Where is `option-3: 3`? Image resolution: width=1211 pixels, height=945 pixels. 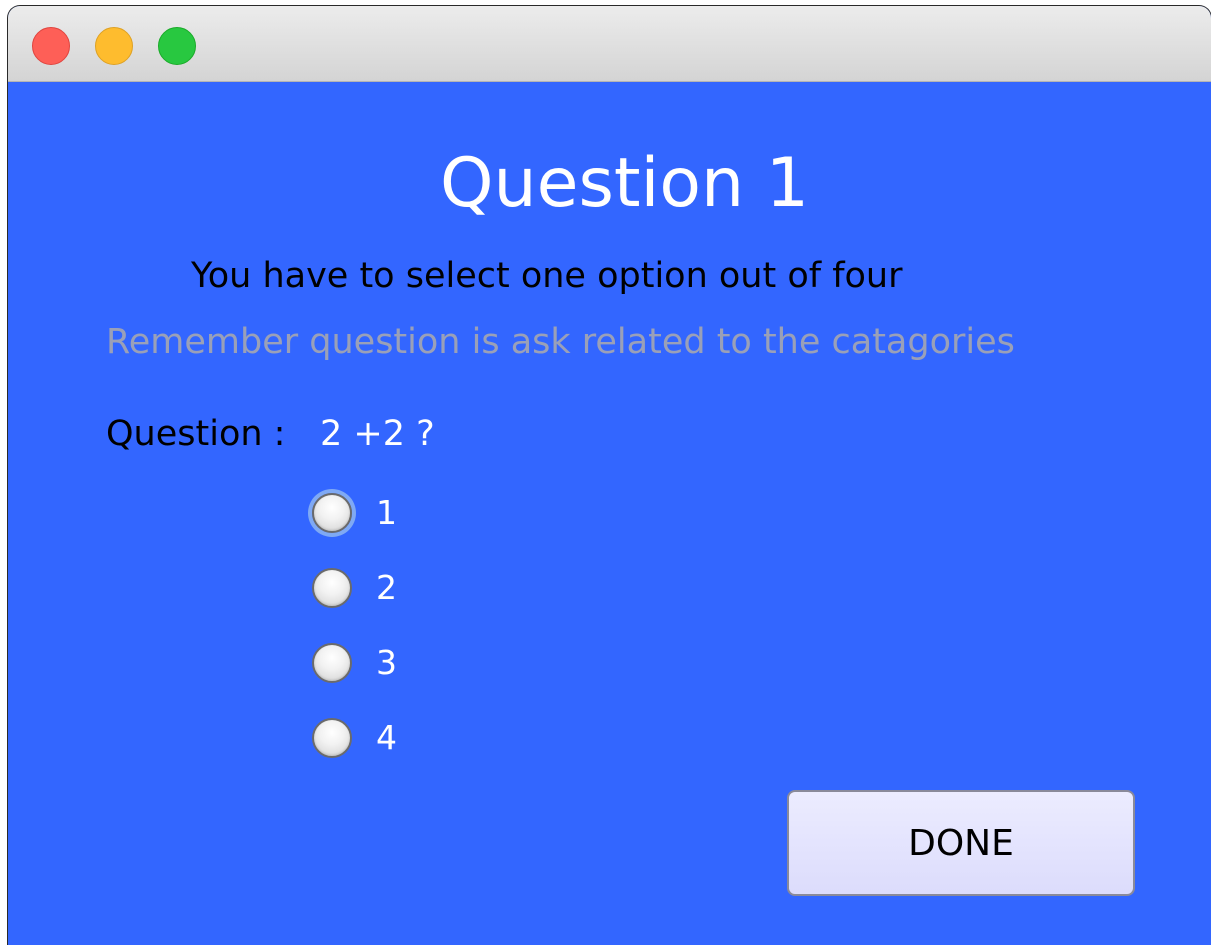
option-3: 3 is located at coordinates (354, 663).